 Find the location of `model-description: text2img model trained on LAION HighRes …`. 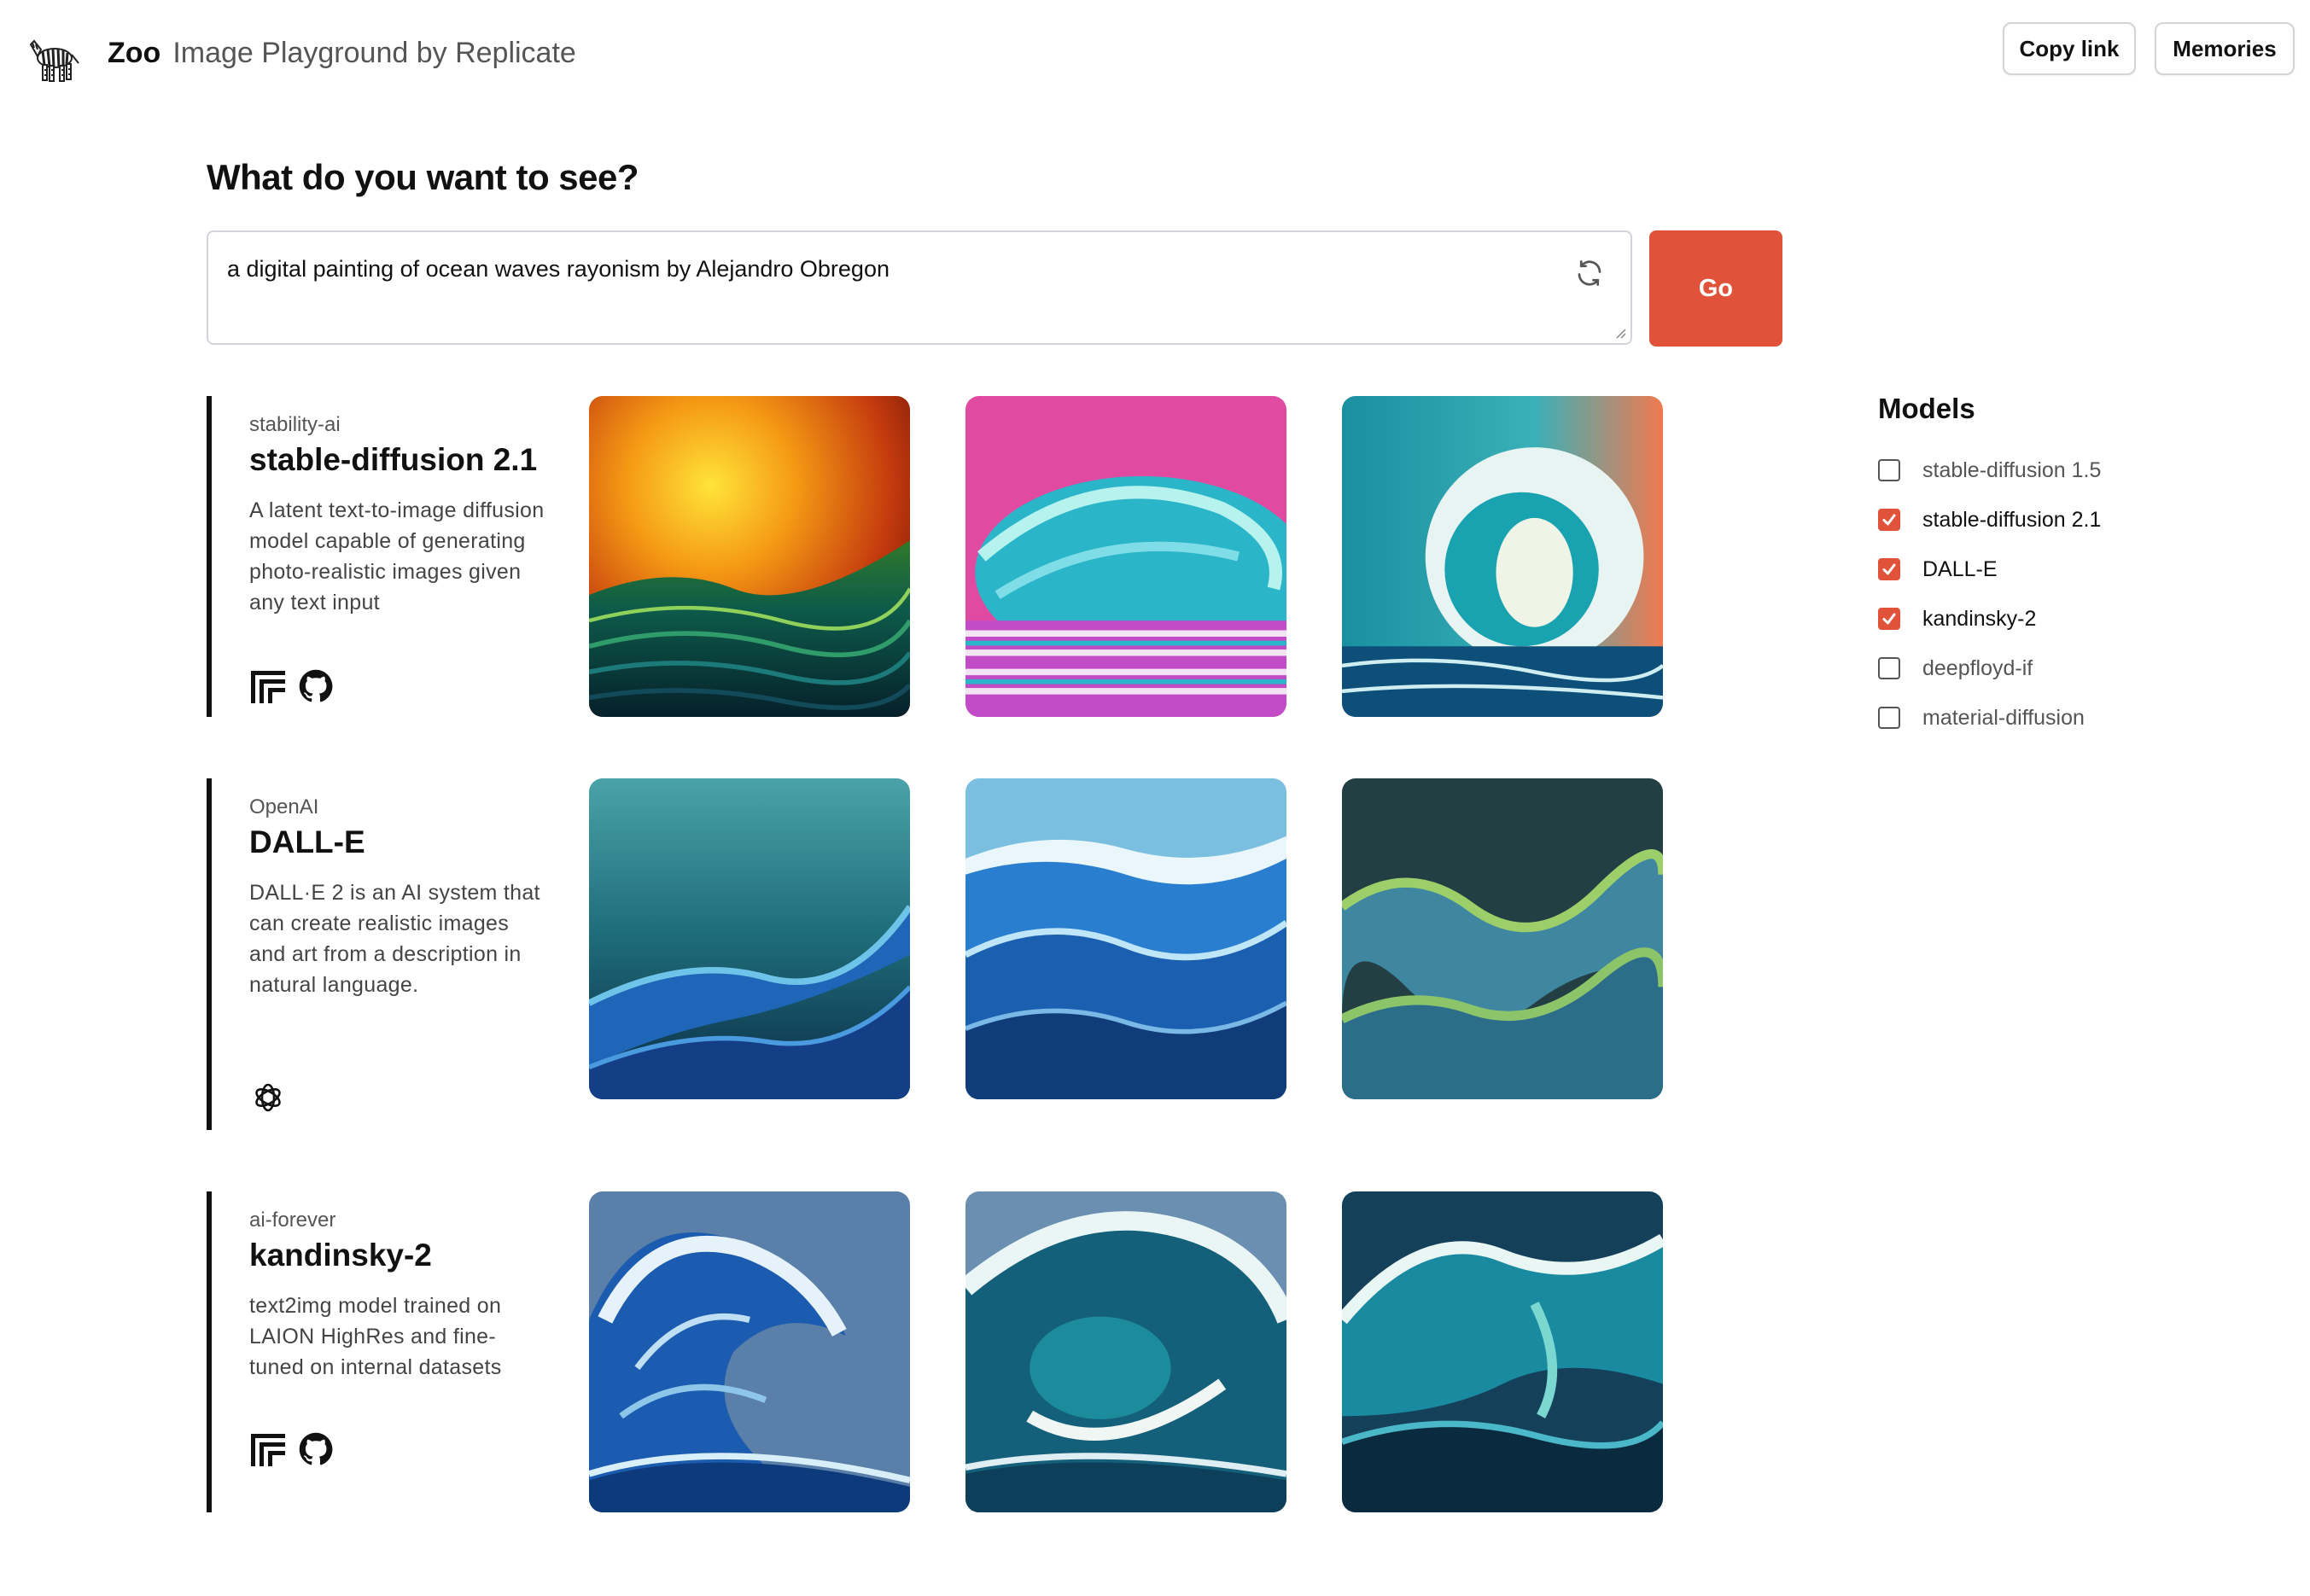

model-description: text2img model trained on LAION HighRes … is located at coordinates (375, 1336).